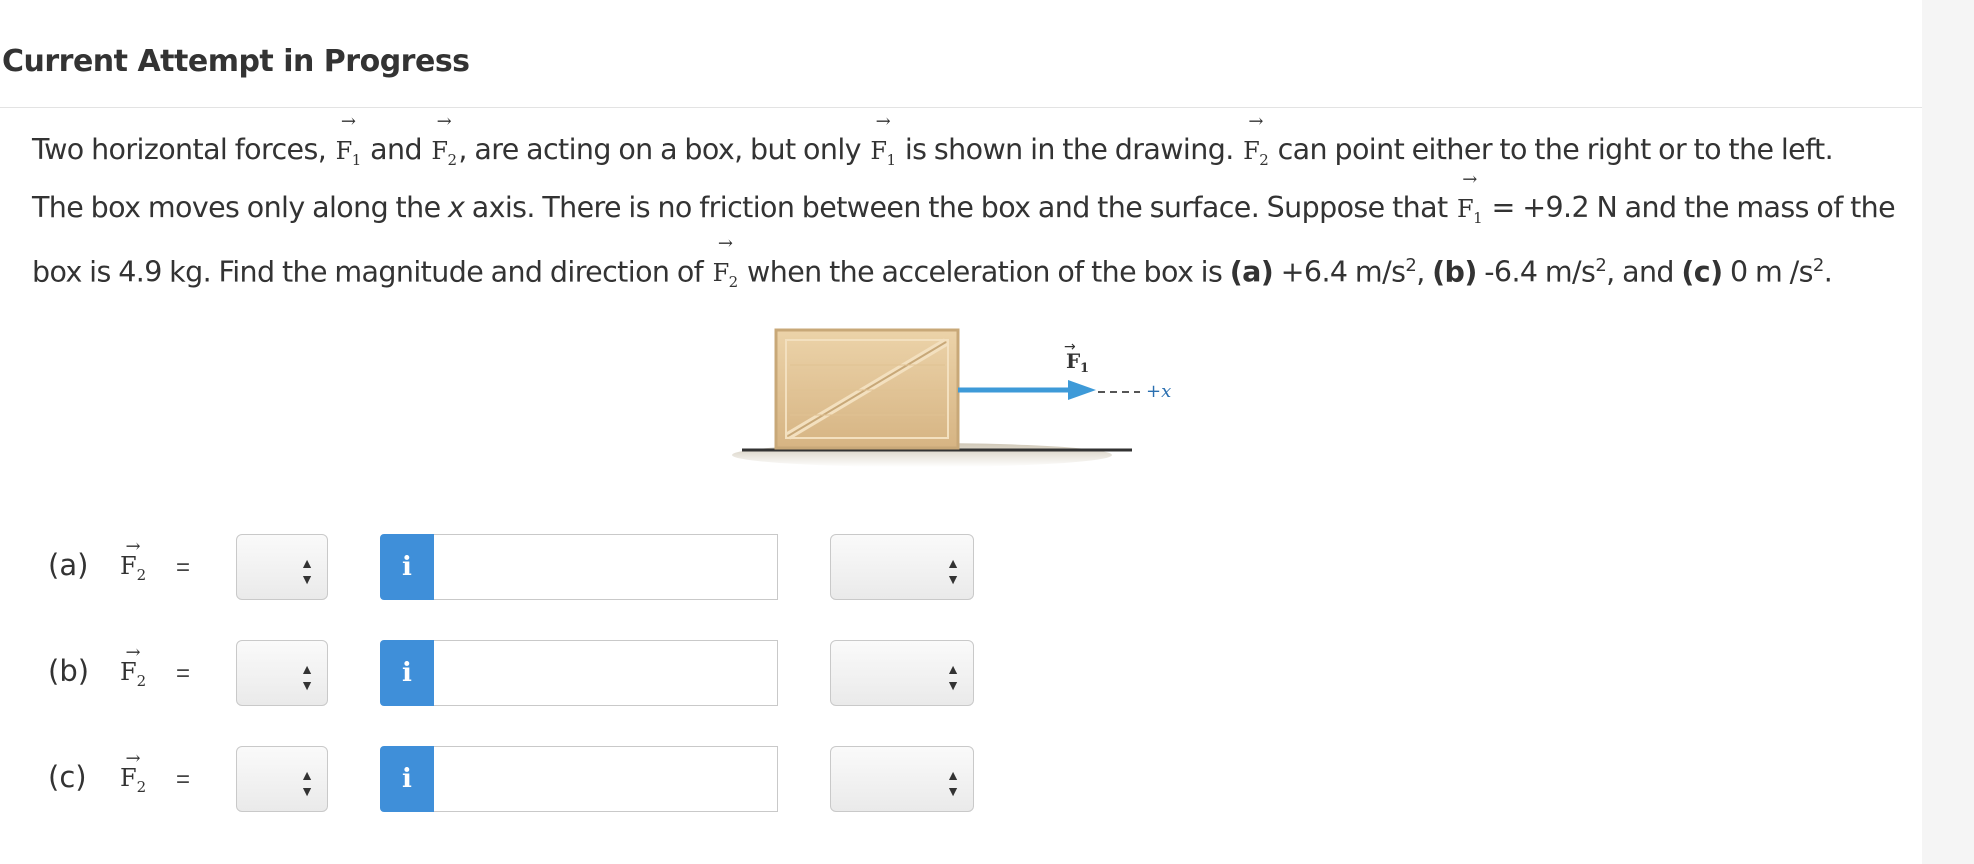 This screenshot has height=864, width=1974. What do you see at coordinates (67, 777) in the screenshot?
I see `part-label: (c)` at bounding box center [67, 777].